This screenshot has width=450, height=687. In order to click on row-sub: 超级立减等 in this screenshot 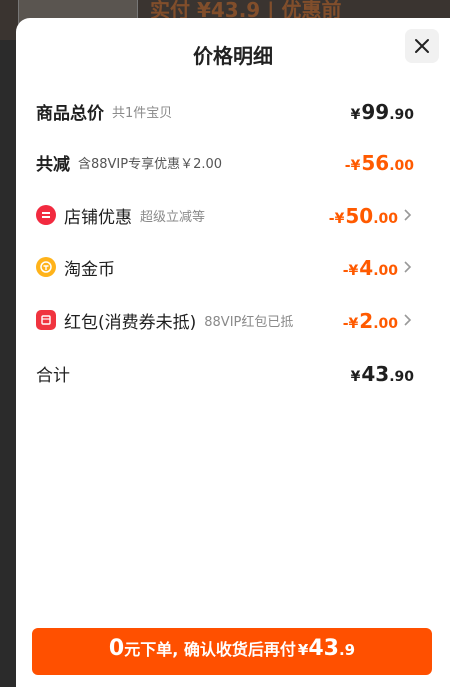, I will do `click(173, 217)`.